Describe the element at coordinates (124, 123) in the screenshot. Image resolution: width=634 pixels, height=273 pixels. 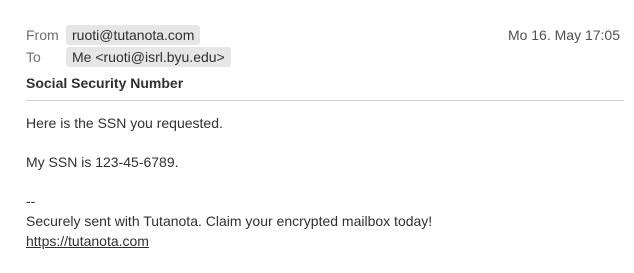
I see `body-line: Here is the SSN you requested.` at that location.